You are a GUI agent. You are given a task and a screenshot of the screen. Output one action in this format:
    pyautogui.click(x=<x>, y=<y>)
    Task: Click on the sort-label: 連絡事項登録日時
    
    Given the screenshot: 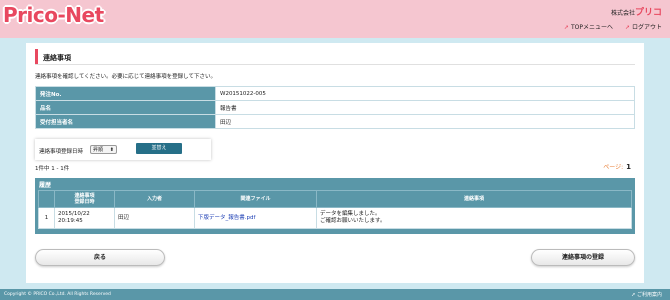 What is the action you would take?
    pyautogui.click(x=61, y=152)
    